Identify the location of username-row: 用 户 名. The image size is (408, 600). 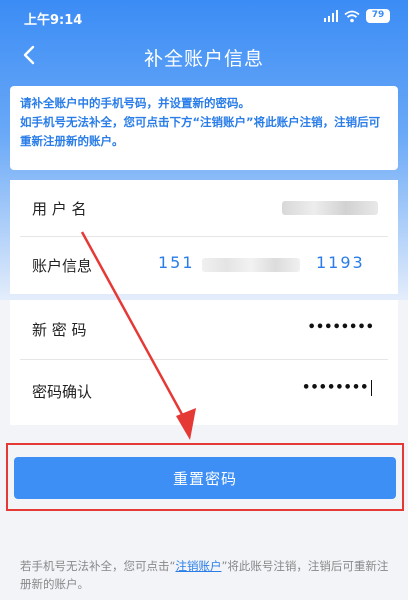
(204, 208).